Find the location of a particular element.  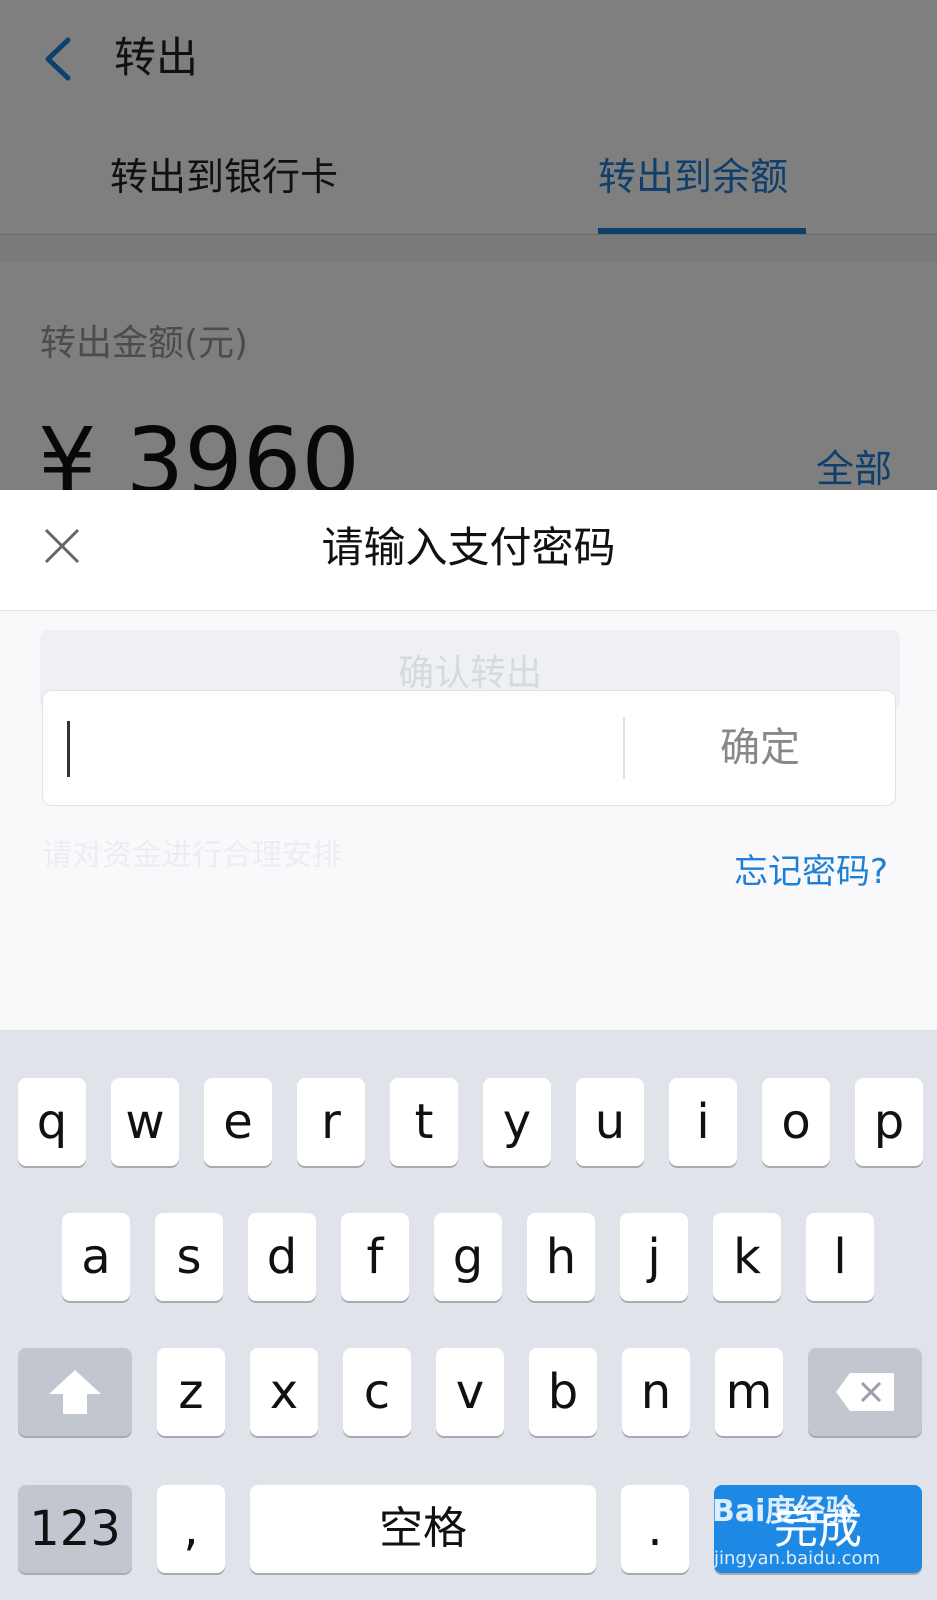

confirm-button: 确定 is located at coordinates (760, 748).